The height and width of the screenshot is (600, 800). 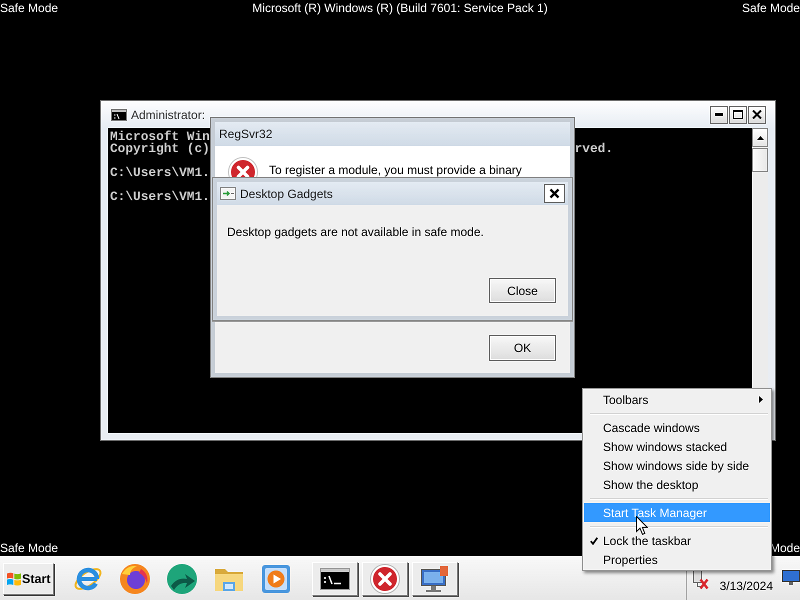 I want to click on scroll-up-button, so click(x=760, y=137).